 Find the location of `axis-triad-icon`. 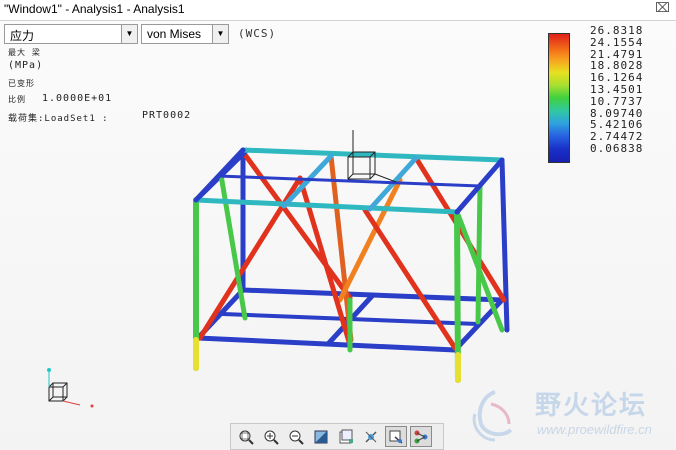

axis-triad-icon is located at coordinates (70, 388).